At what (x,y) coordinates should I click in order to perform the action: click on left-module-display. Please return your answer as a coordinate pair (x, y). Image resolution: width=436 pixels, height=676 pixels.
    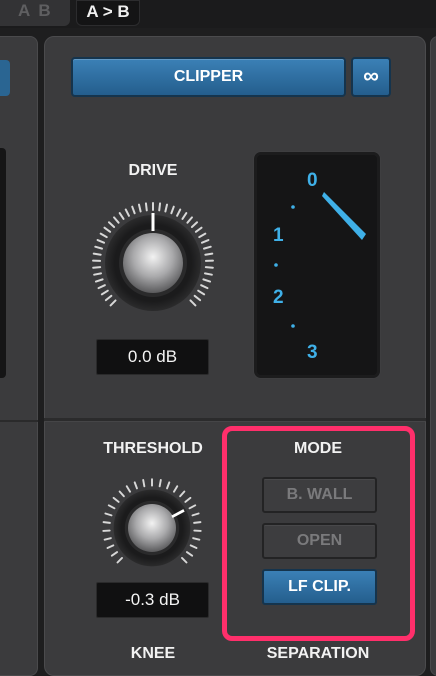
    Looking at the image, I should click on (3, 263).